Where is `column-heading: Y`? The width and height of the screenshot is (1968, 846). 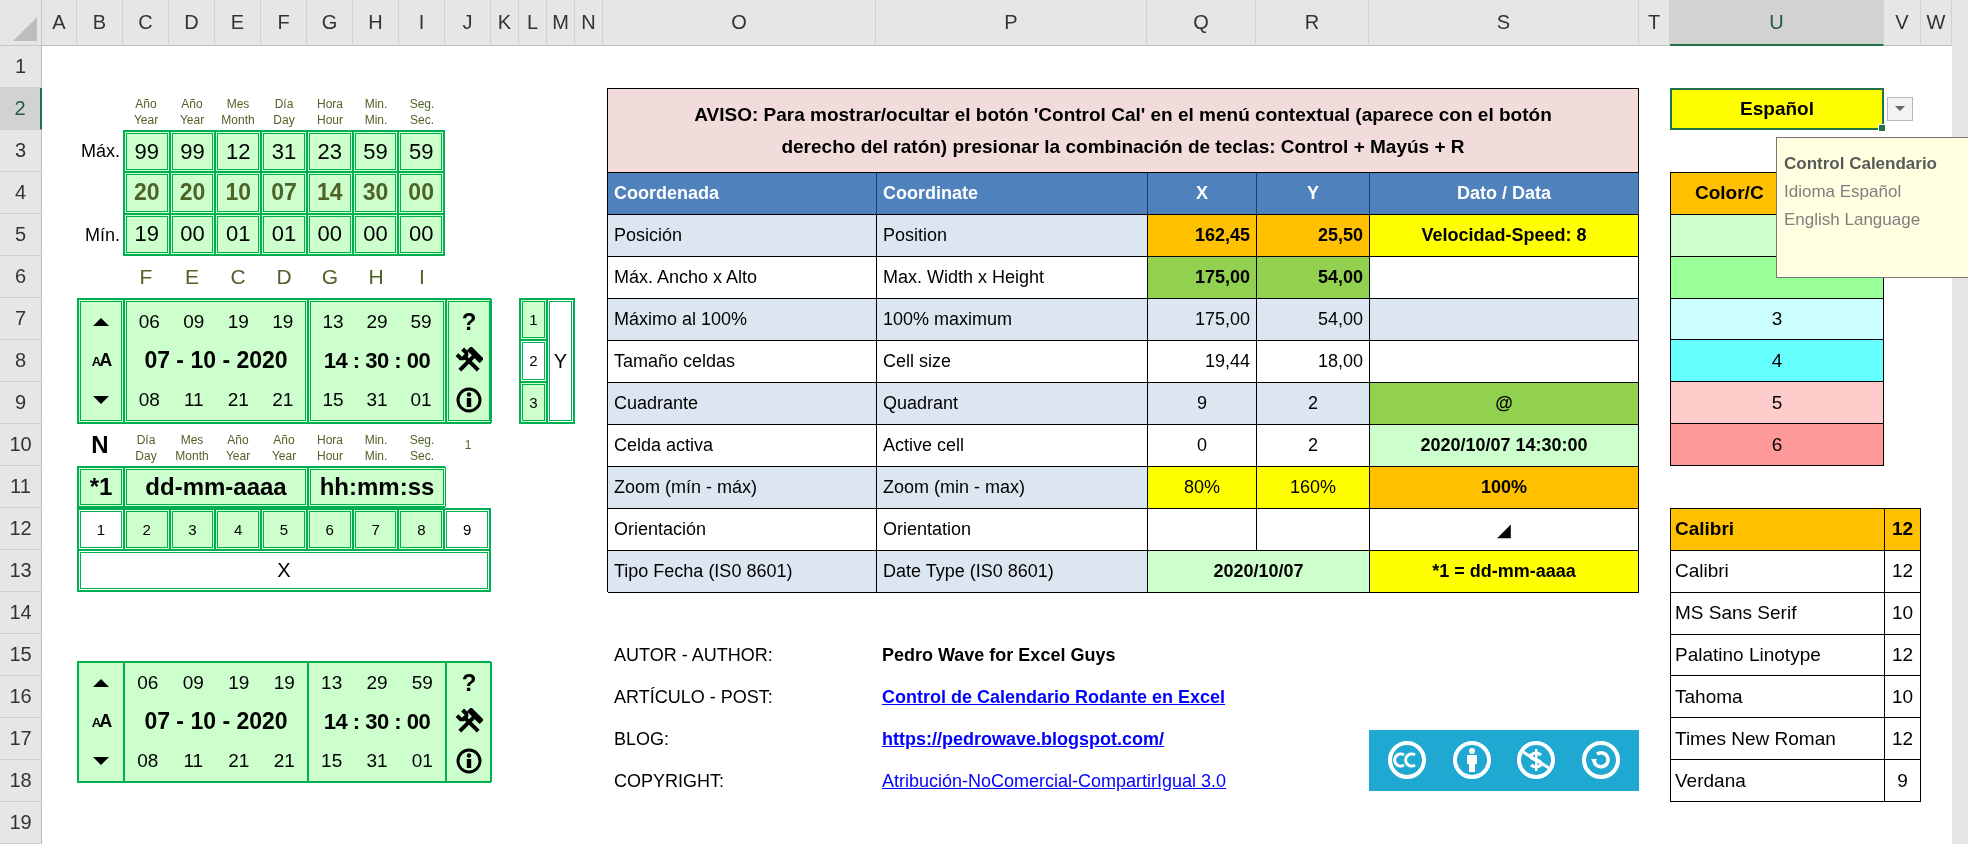
column-heading: Y is located at coordinates (1313, 194).